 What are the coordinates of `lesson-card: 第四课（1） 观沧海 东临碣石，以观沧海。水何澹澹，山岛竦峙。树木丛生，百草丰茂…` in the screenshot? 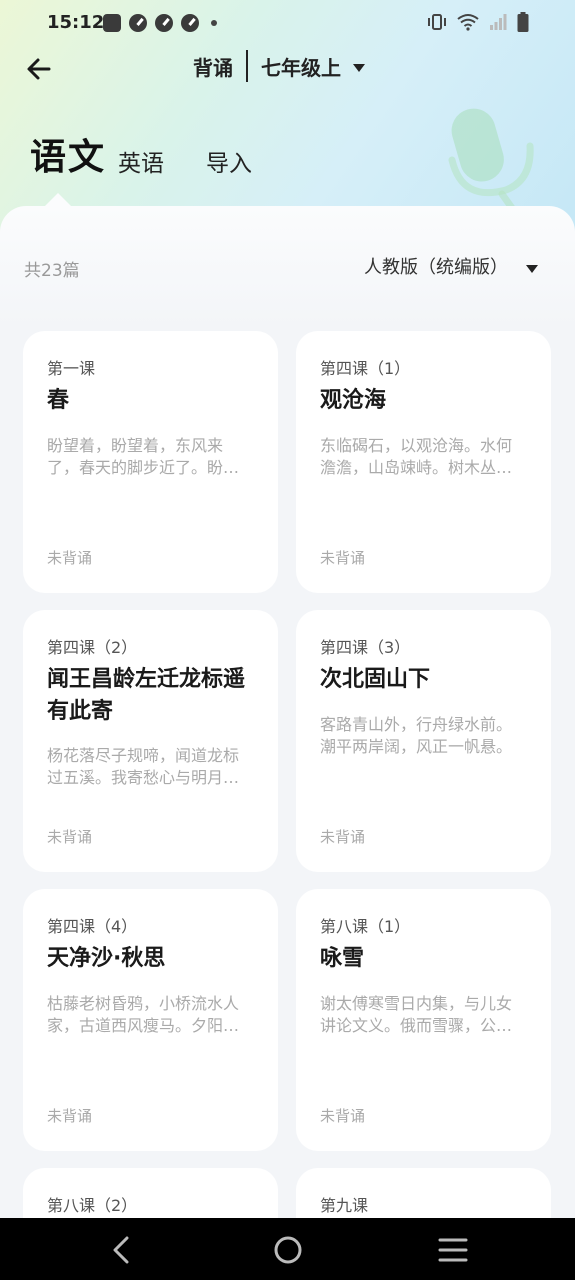 It's located at (423, 462).